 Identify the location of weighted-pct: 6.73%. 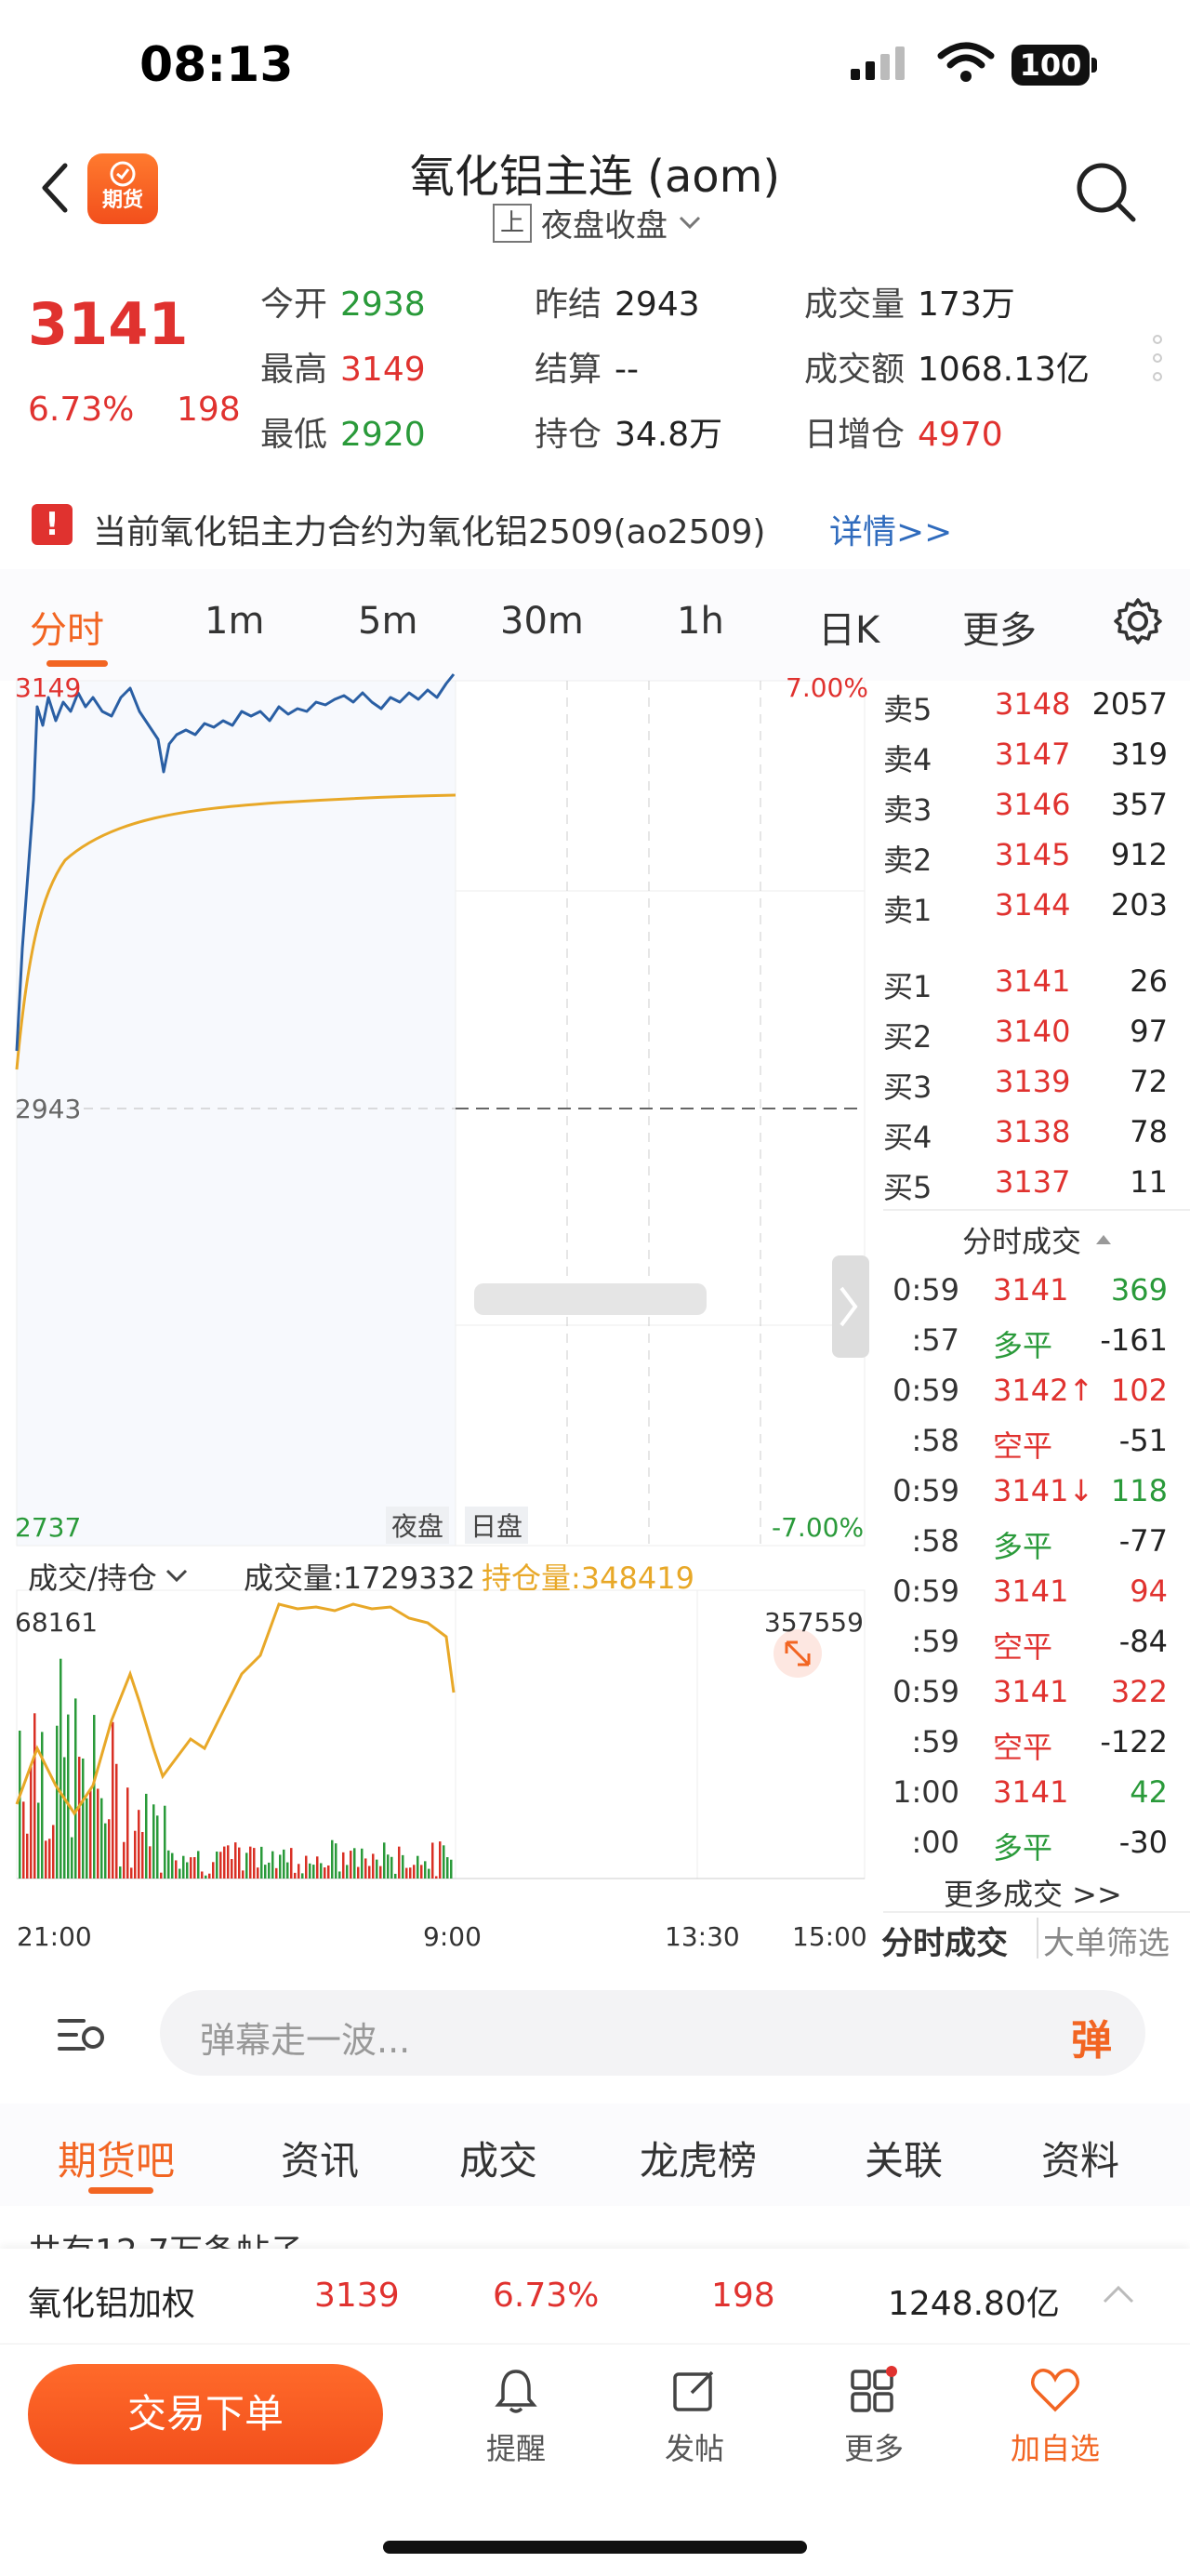
(546, 2296).